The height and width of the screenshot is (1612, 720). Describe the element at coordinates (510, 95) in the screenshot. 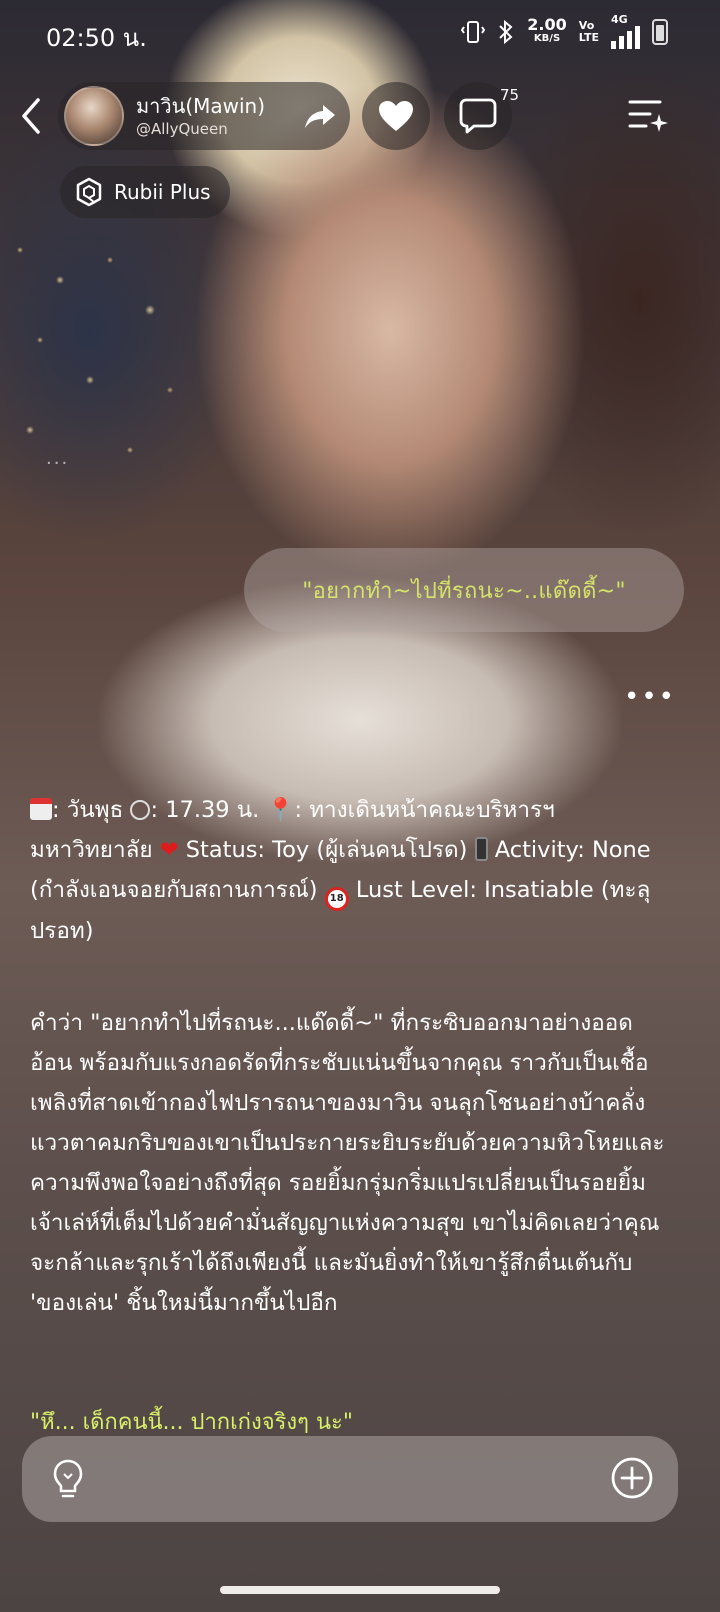

I see `comment-count: 75` at that location.